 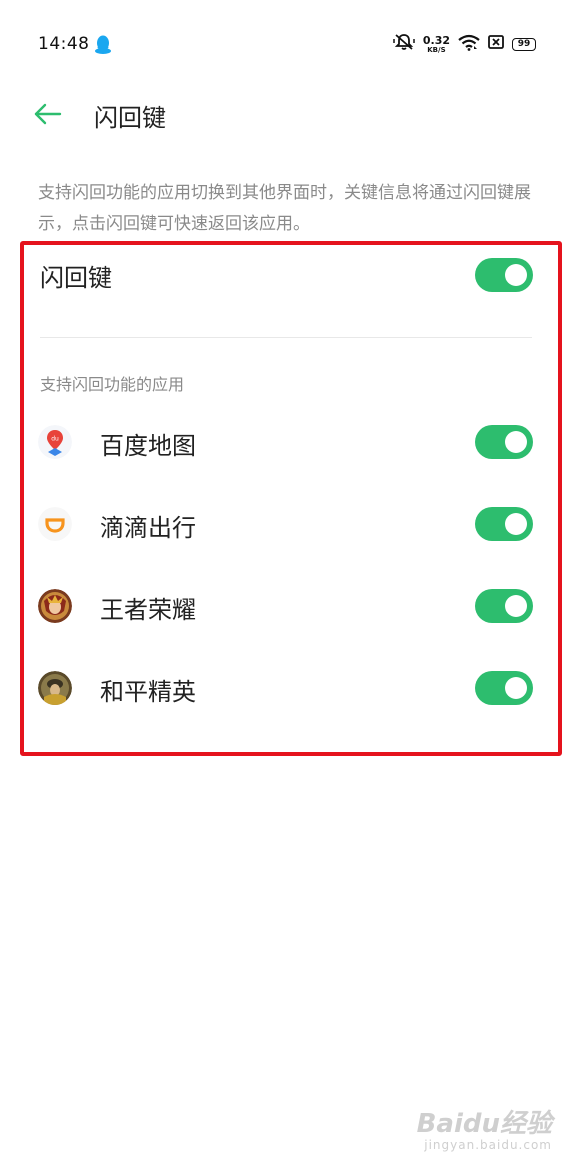 I want to click on didi-toggle, so click(x=504, y=524).